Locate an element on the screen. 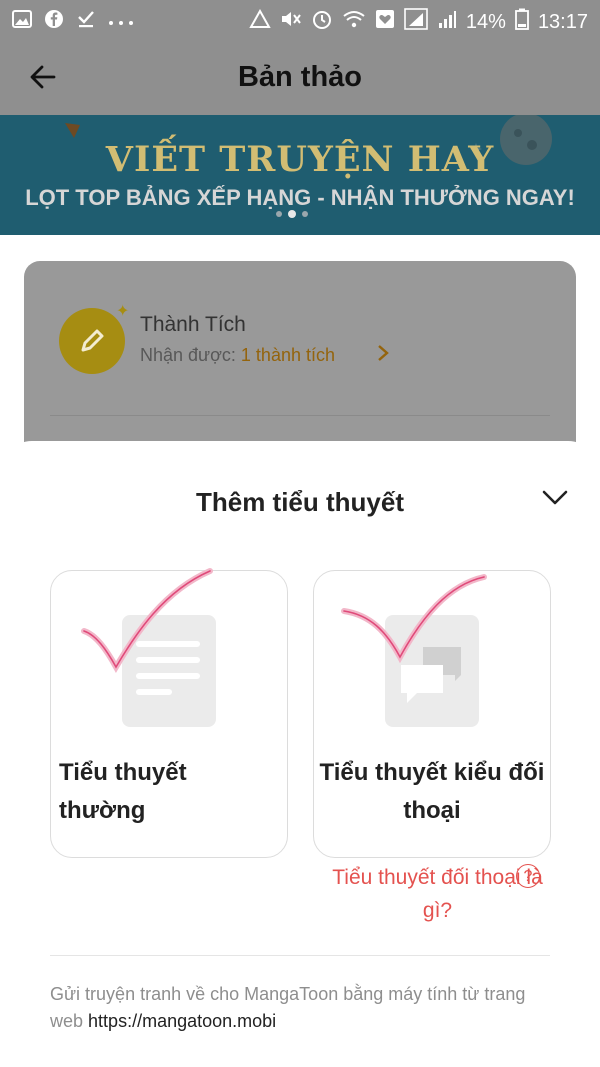 Image resolution: width=600 pixels, height=1067 pixels. check-download-icon is located at coordinates (86, 21).